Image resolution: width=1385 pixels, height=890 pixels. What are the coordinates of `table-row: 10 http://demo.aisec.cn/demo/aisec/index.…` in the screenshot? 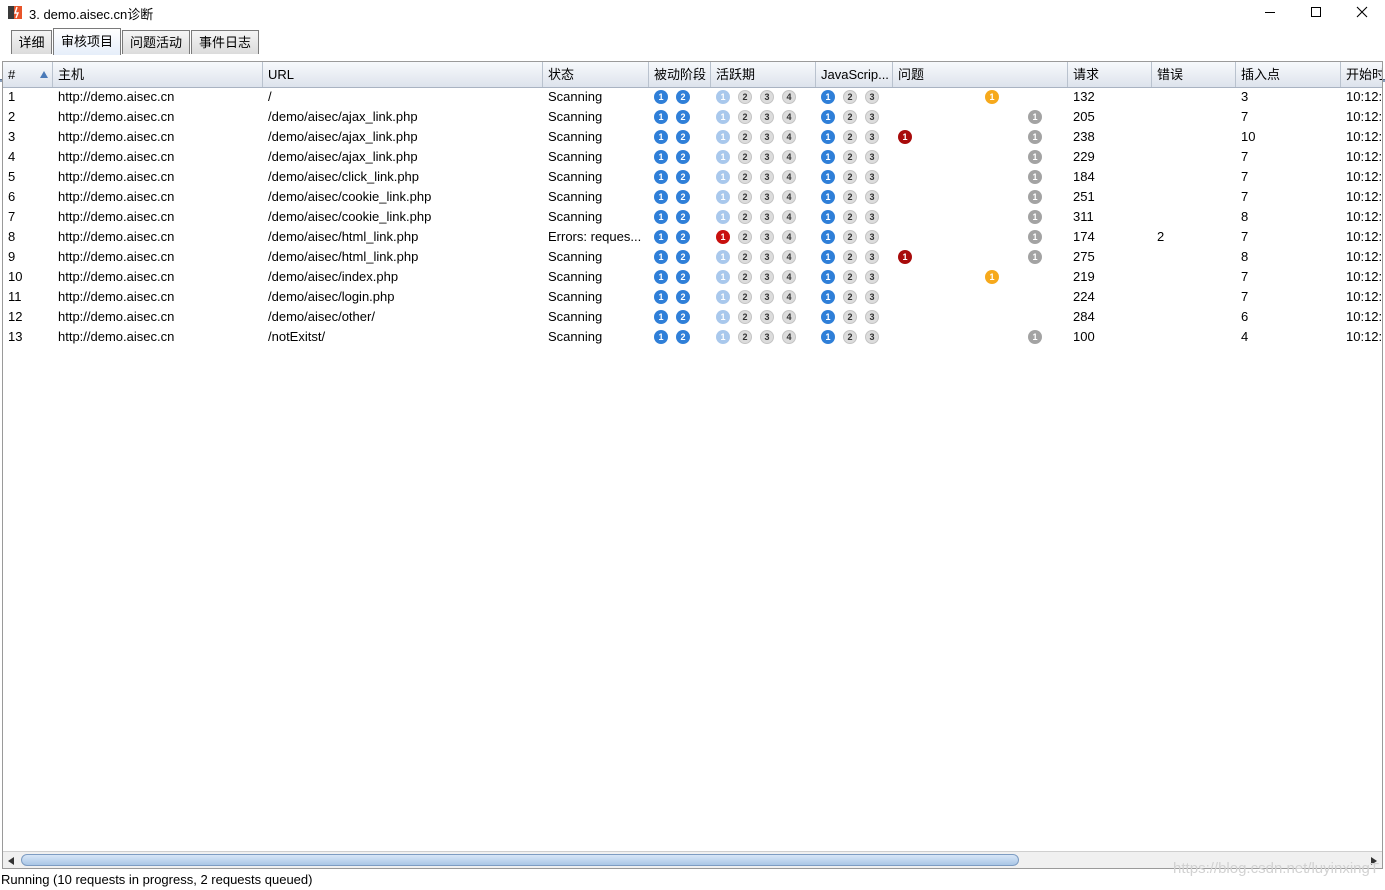 It's located at (692, 277).